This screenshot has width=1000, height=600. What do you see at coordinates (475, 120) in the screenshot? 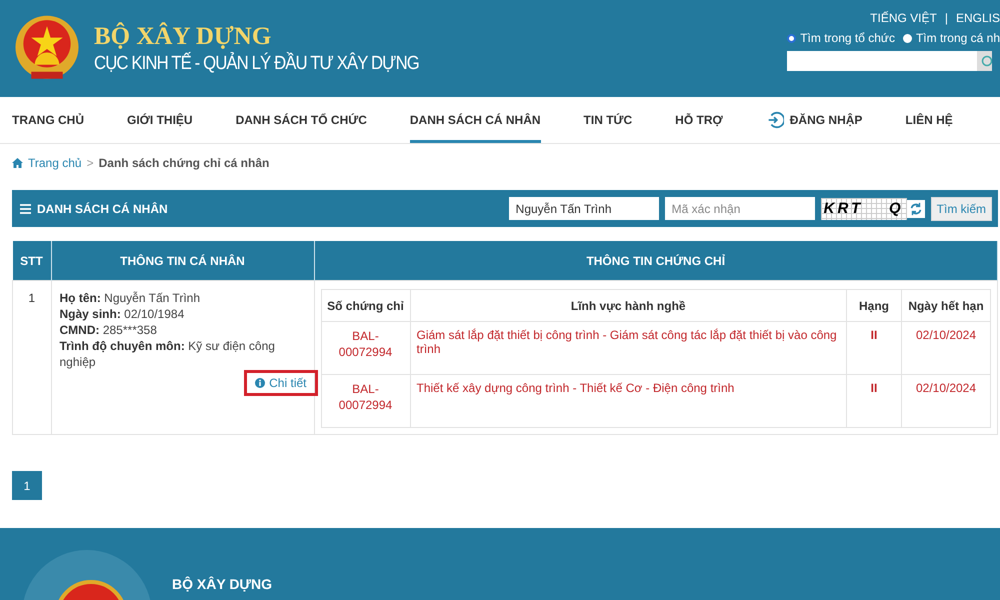
I see `nav-item: DANH SÁCH CÁ NHÂN` at bounding box center [475, 120].